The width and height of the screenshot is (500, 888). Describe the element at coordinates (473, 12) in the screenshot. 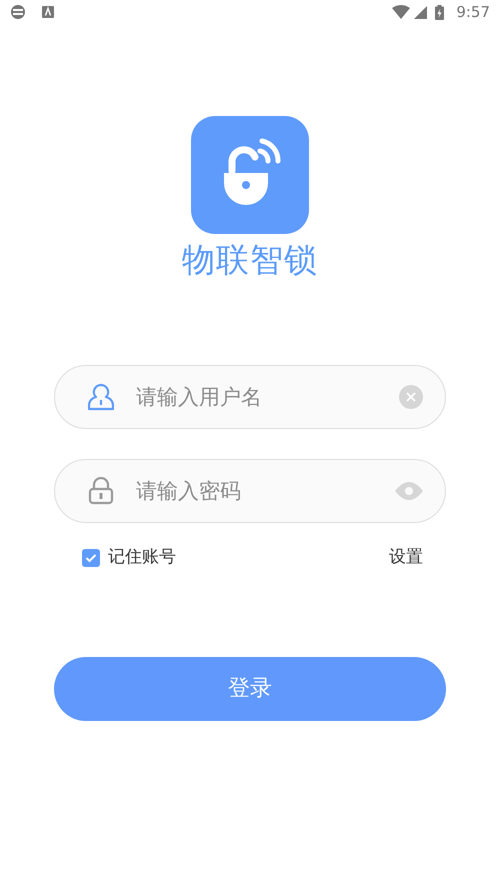

I see `clock-time: 9:57` at that location.